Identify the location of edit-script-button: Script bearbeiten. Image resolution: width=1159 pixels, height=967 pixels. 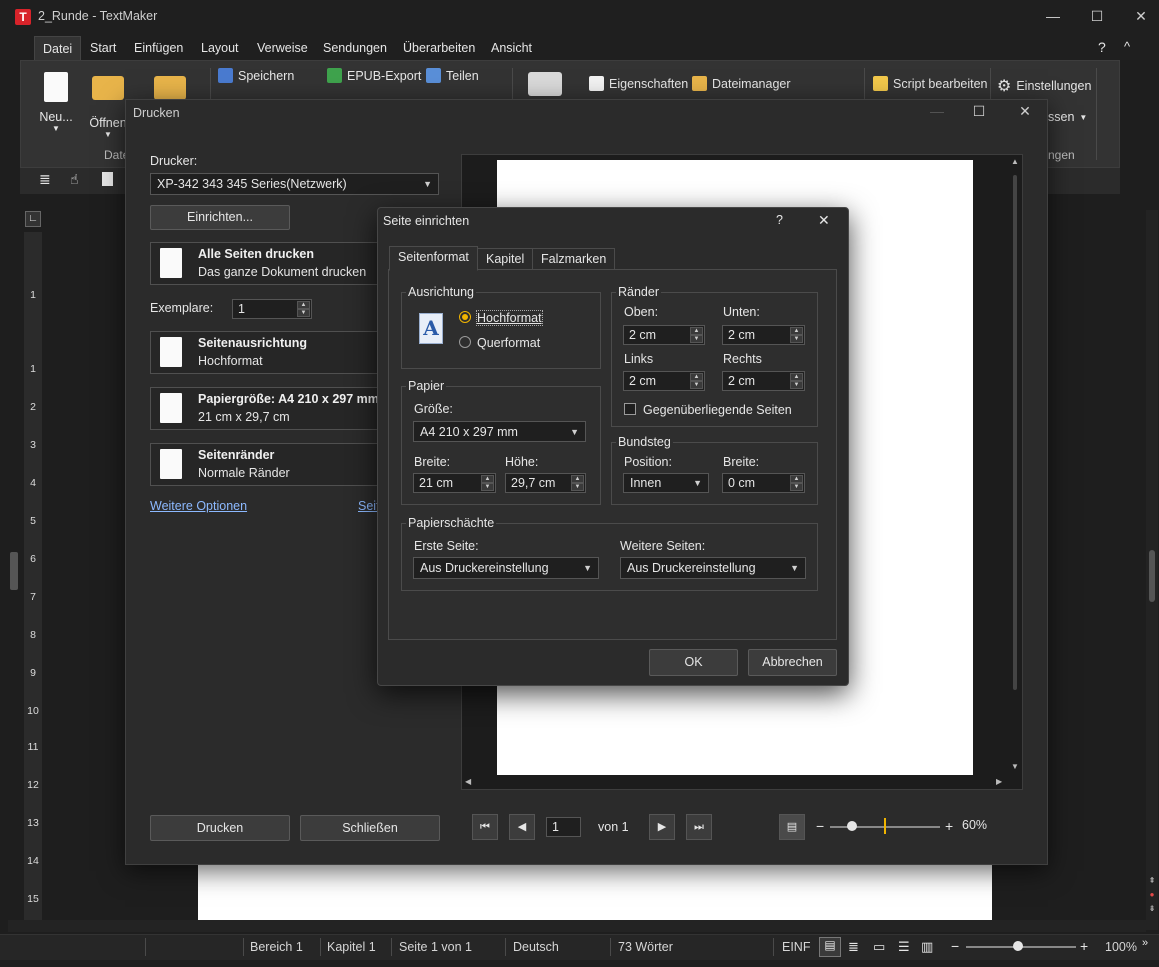
(930, 83).